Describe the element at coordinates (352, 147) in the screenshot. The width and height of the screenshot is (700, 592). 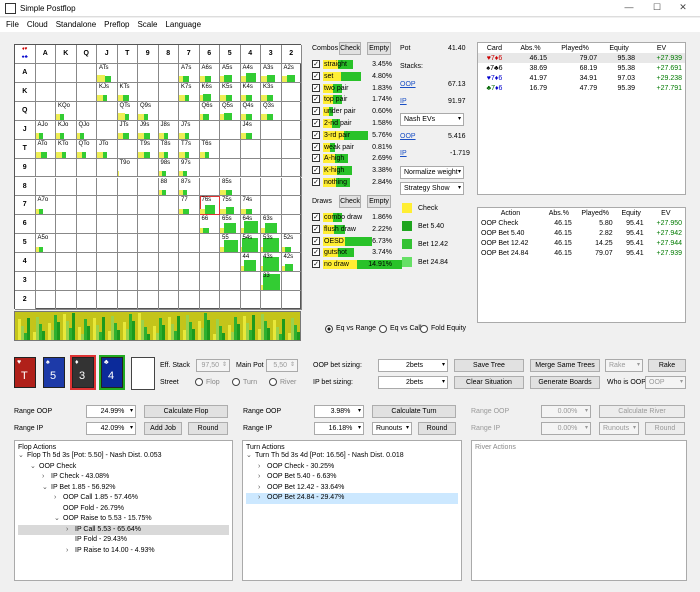
I see `combo-row: ✓ weak pair 0.81%` at that location.